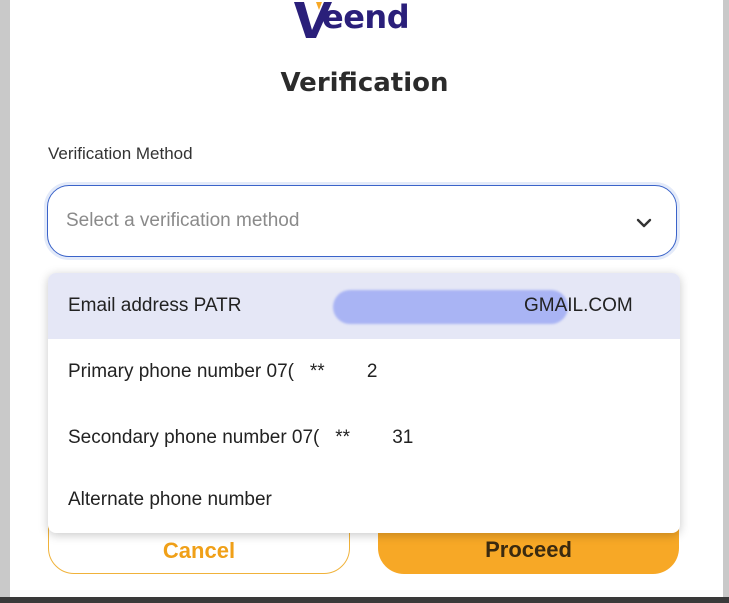 Image resolution: width=729 pixels, height=603 pixels. Describe the element at coordinates (241, 437) in the screenshot. I see `option-label: Secondary phone number 07( ** 31` at that location.